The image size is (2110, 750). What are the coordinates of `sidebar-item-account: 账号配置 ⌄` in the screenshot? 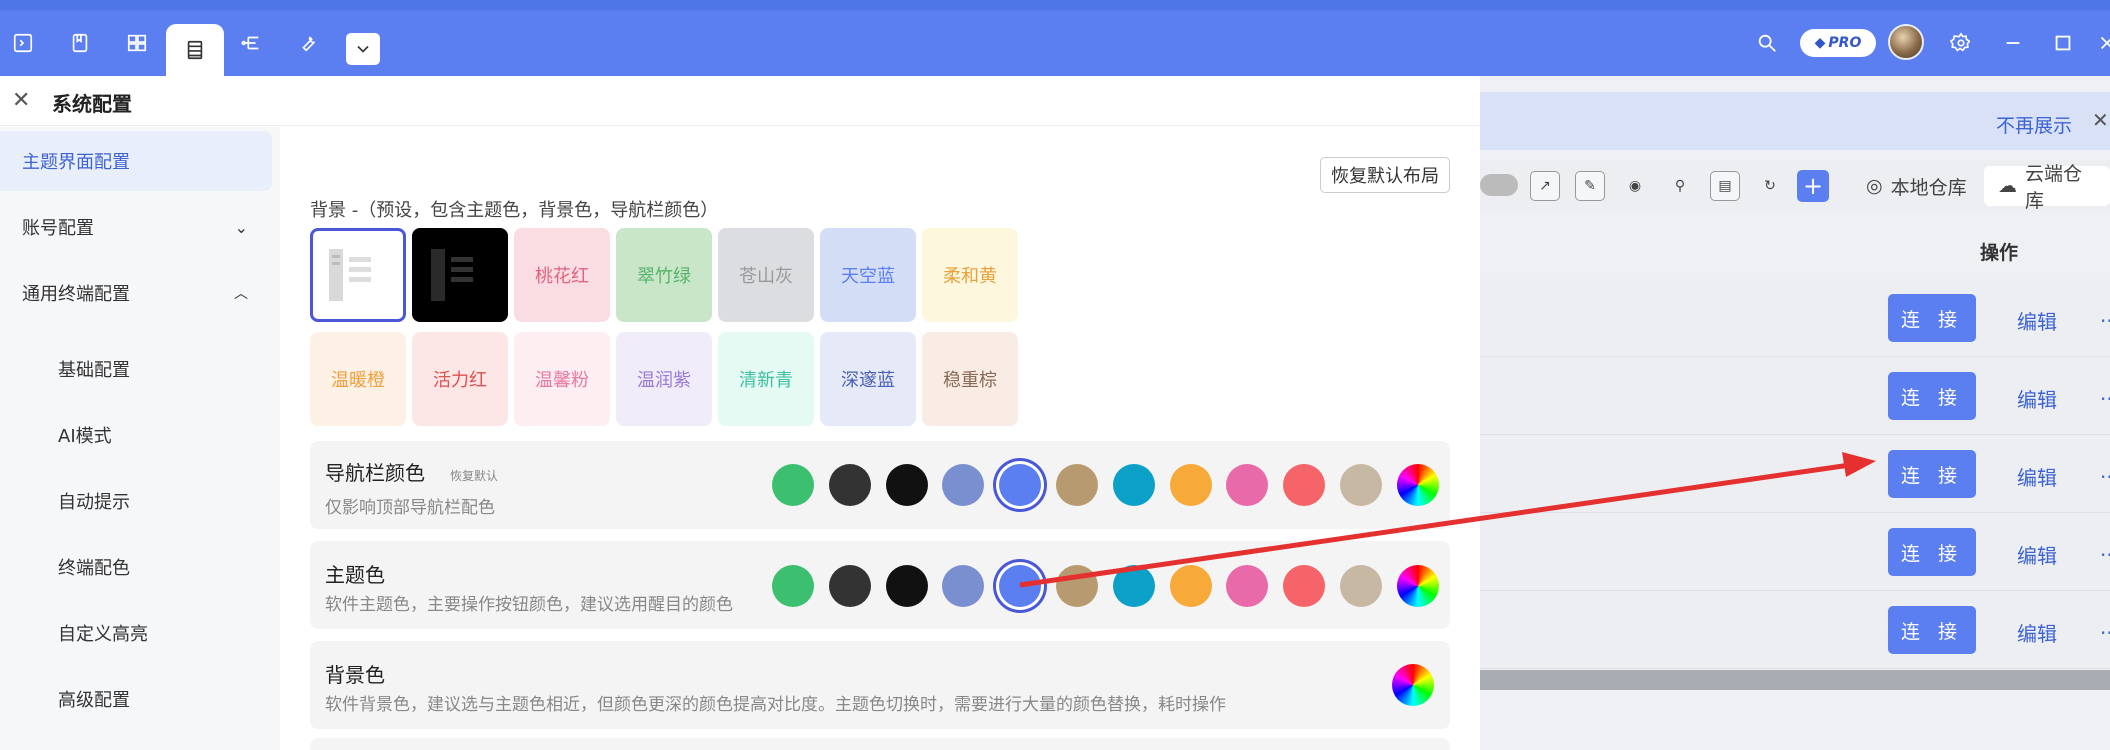 It's located at (136, 227).